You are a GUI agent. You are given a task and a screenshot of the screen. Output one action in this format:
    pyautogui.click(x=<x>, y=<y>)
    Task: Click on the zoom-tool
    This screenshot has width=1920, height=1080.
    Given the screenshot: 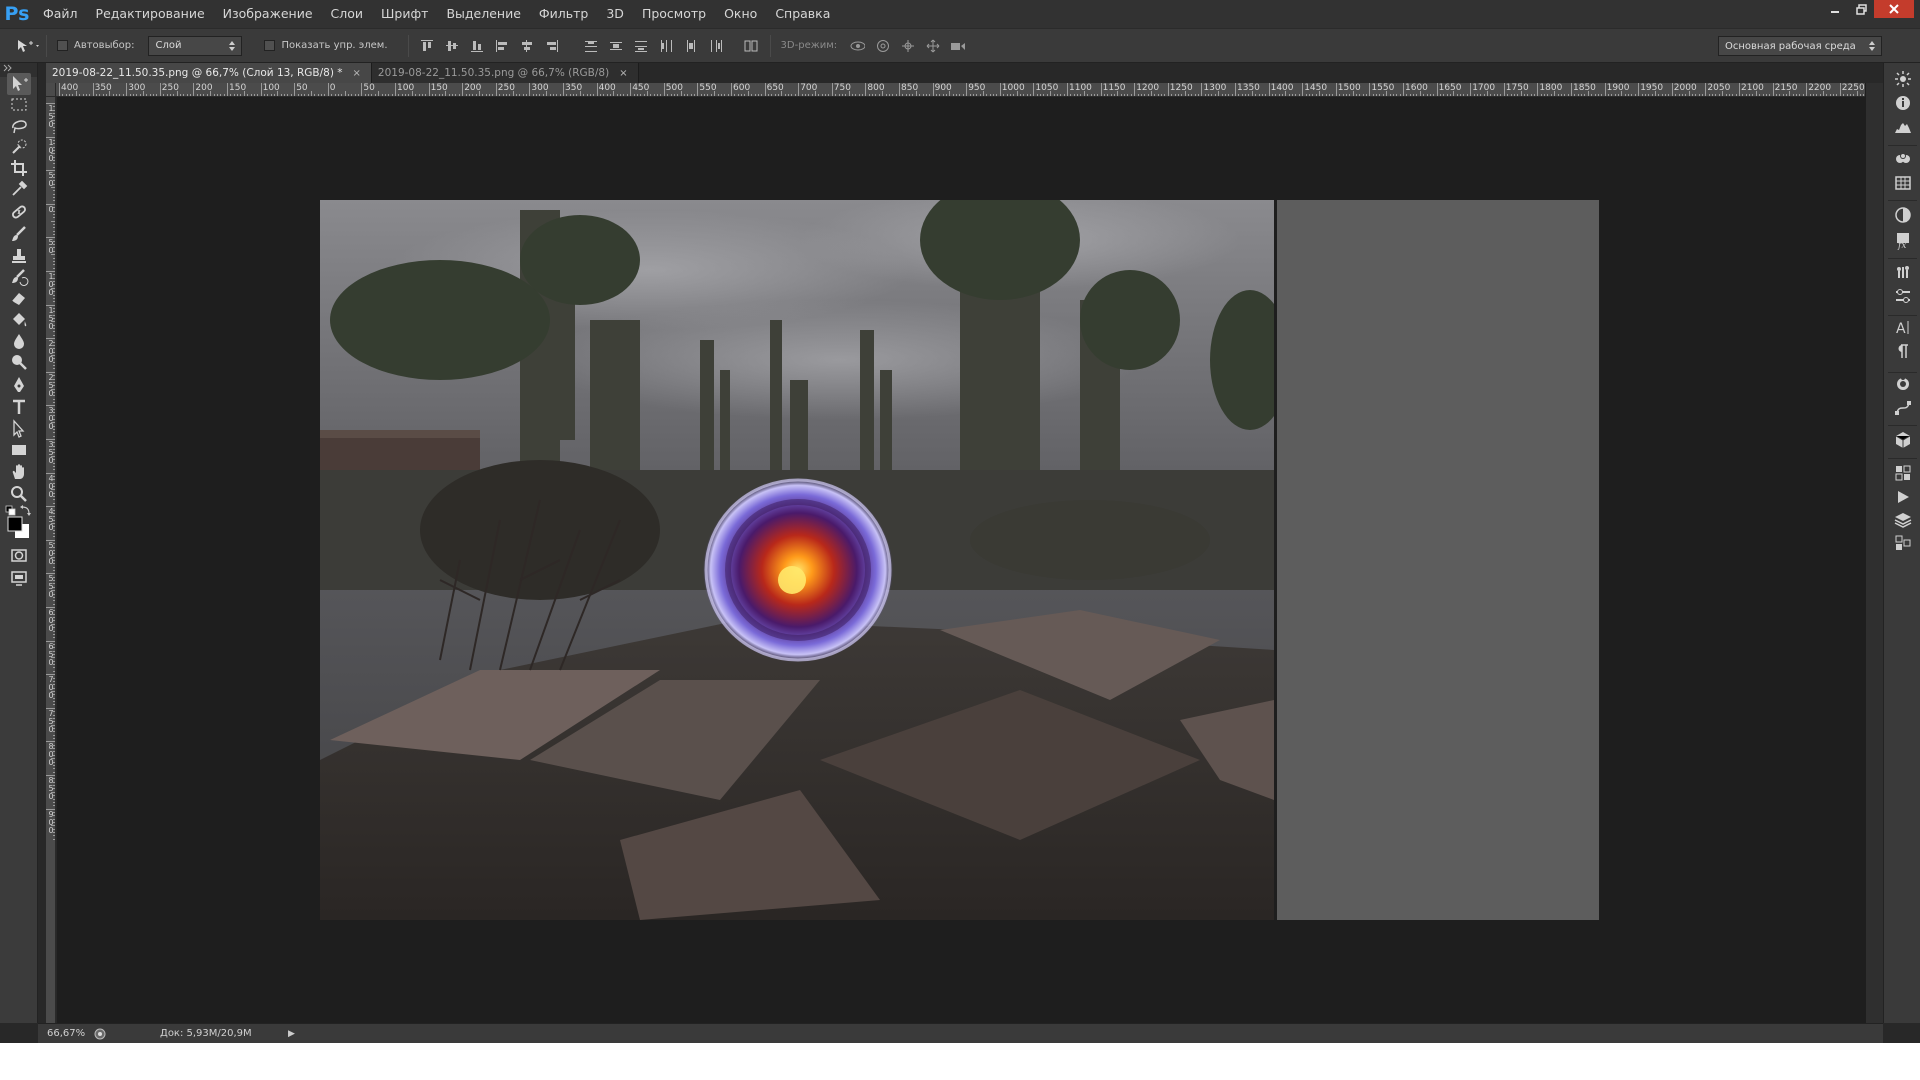 What is the action you would take?
    pyautogui.click(x=19, y=494)
    